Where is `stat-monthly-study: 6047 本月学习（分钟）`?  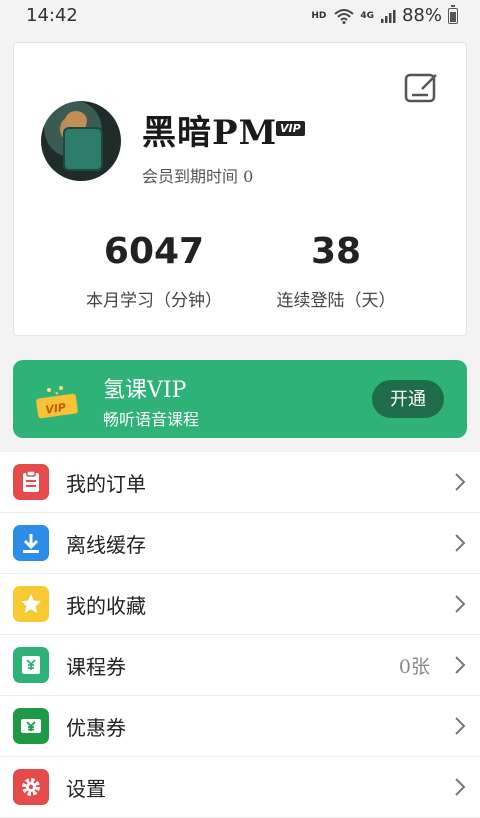 stat-monthly-study: 6047 本月学习（分钟） is located at coordinates (154, 271).